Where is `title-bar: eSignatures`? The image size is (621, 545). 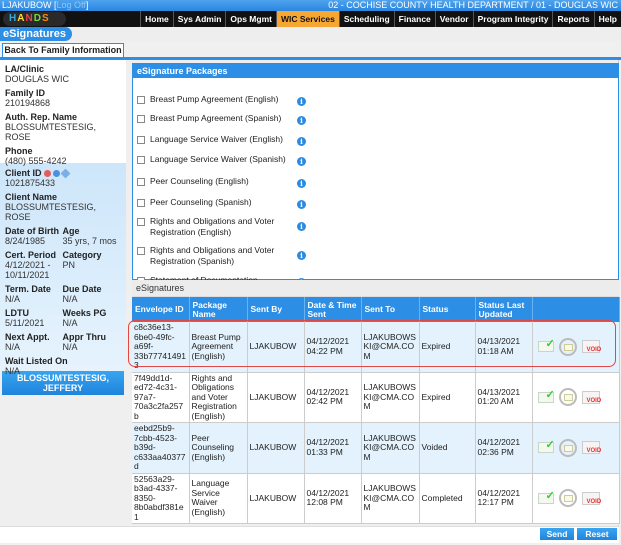 title-bar: eSignatures is located at coordinates (310, 34).